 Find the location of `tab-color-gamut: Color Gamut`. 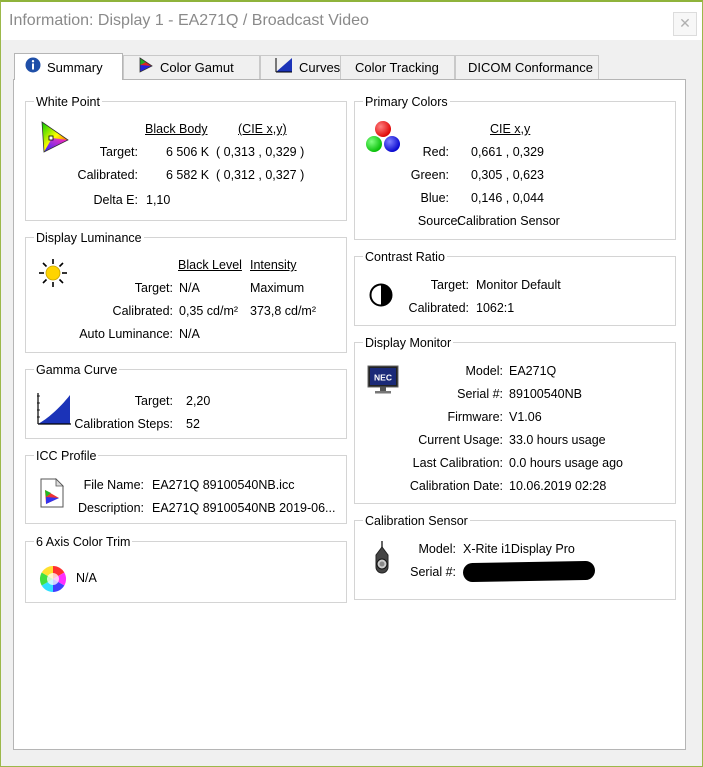

tab-color-gamut: Color Gamut is located at coordinates (191, 67).